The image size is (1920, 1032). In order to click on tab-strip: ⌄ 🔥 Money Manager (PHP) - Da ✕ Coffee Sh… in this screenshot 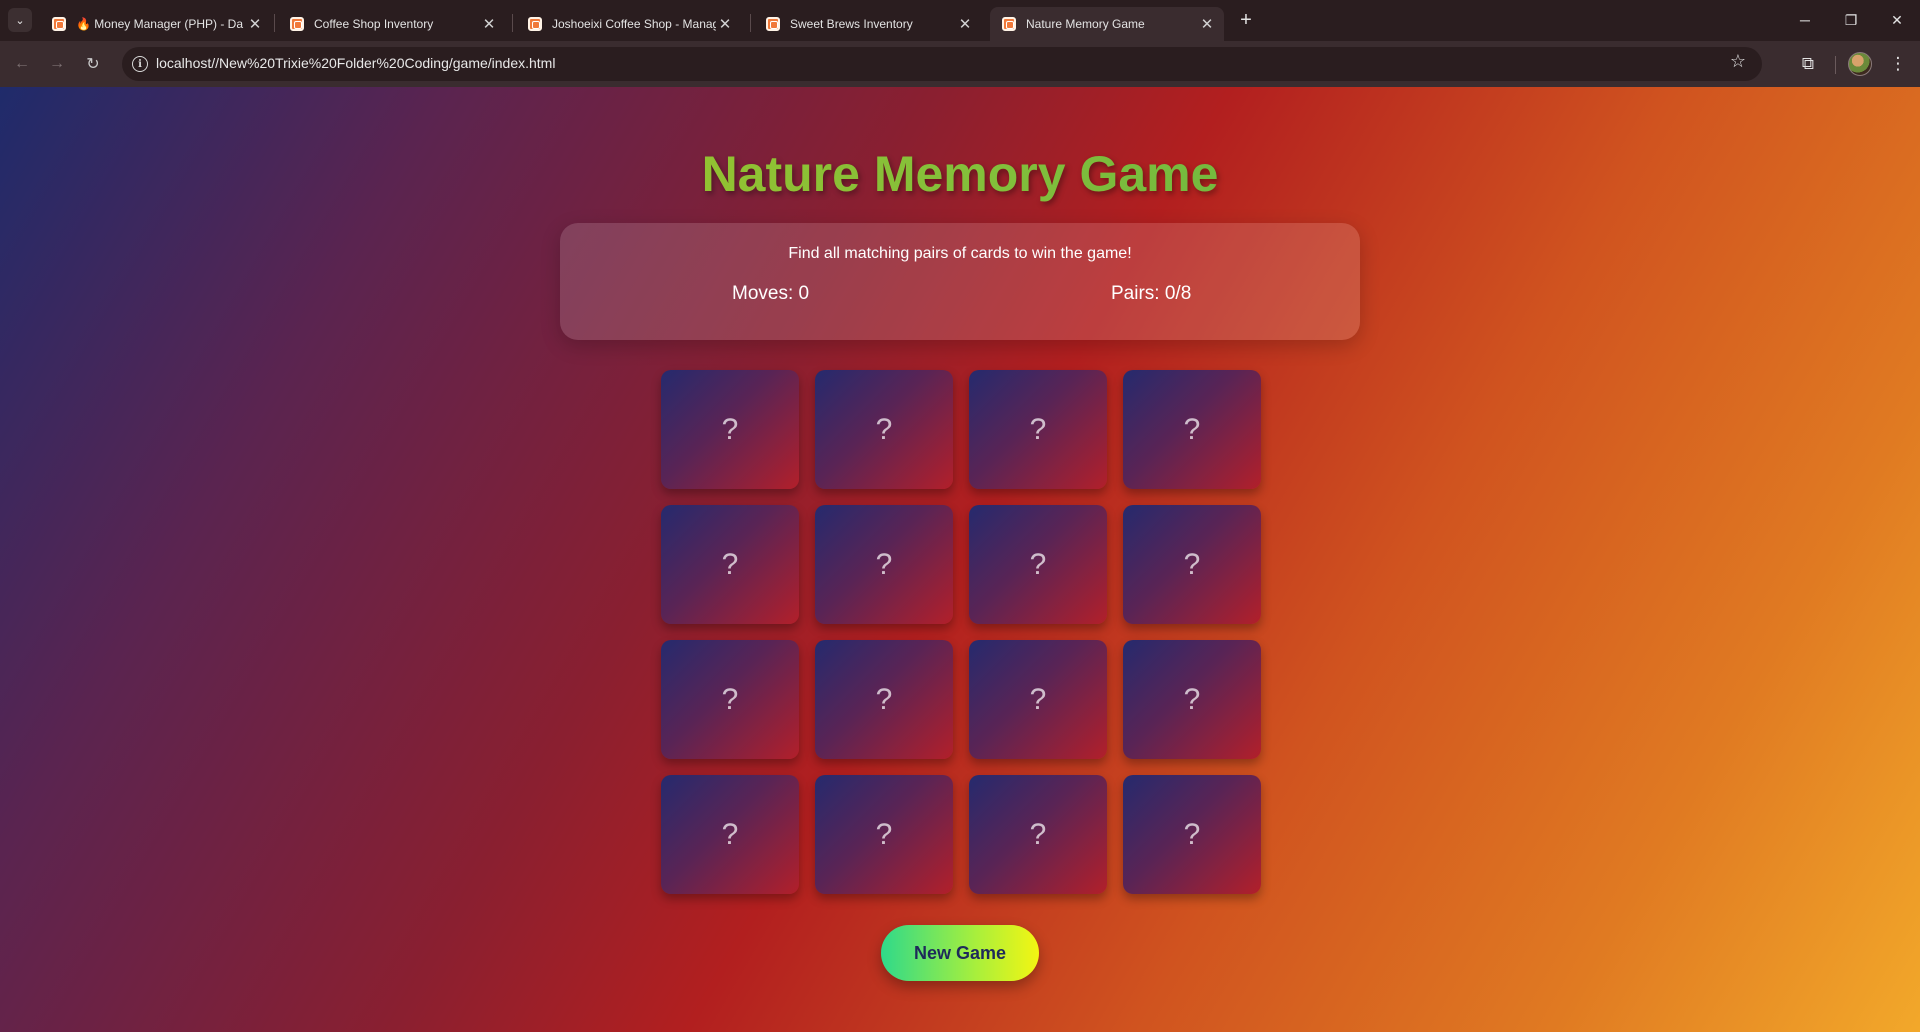, I will do `click(960, 20)`.